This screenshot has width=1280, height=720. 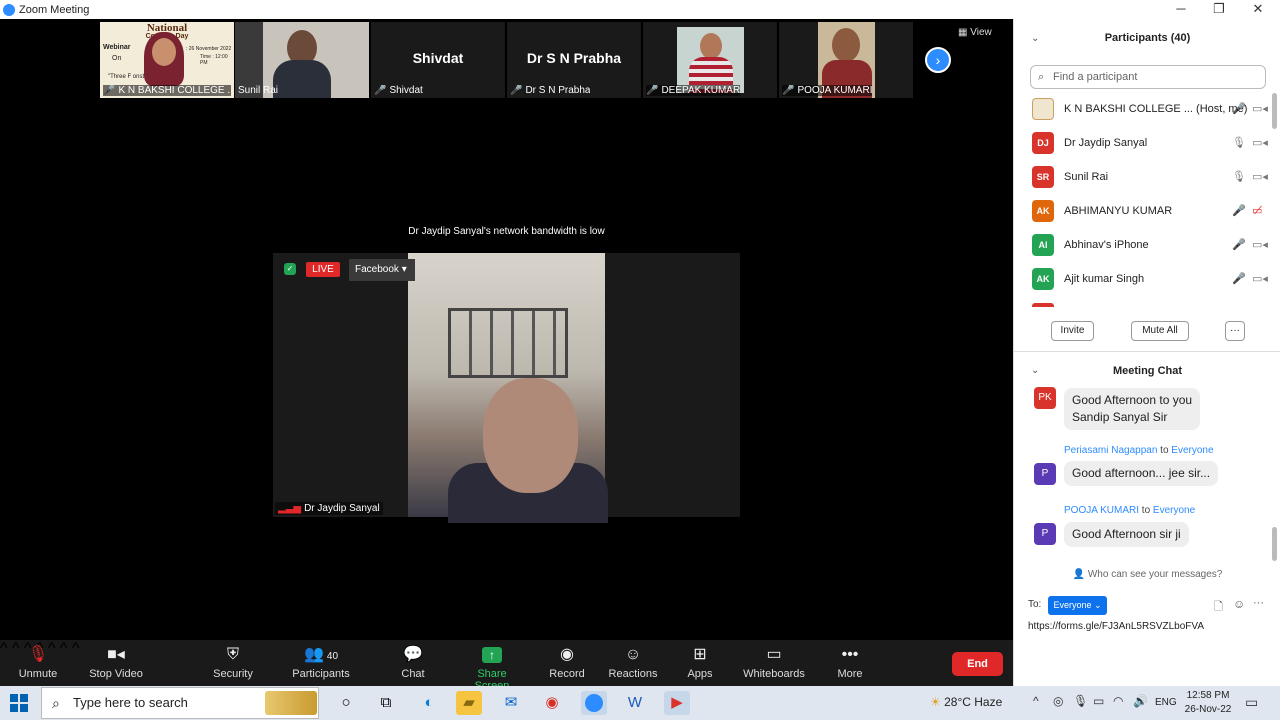 What do you see at coordinates (1218, 607) in the screenshot?
I see `file-icon: 🗋` at bounding box center [1218, 607].